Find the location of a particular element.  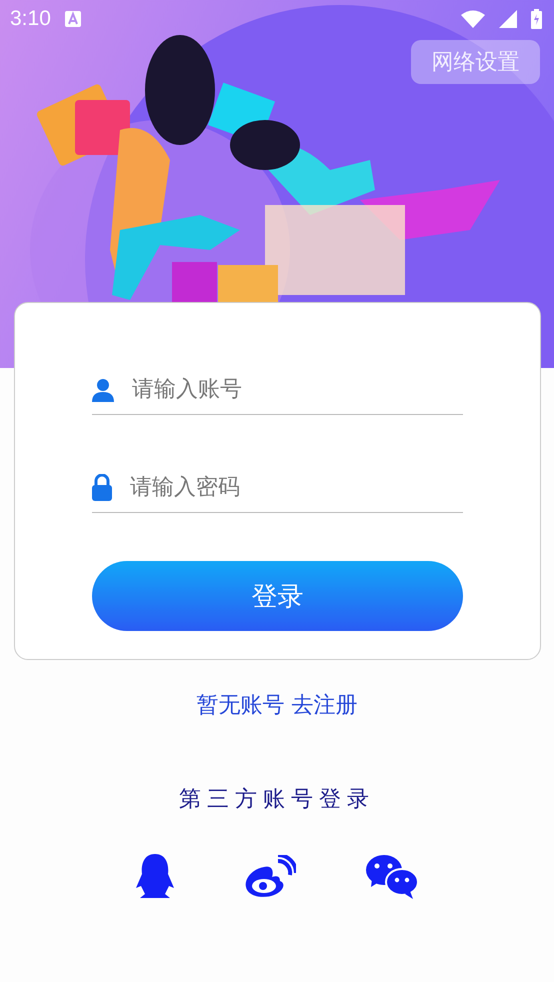

person-icon is located at coordinates (103, 390).